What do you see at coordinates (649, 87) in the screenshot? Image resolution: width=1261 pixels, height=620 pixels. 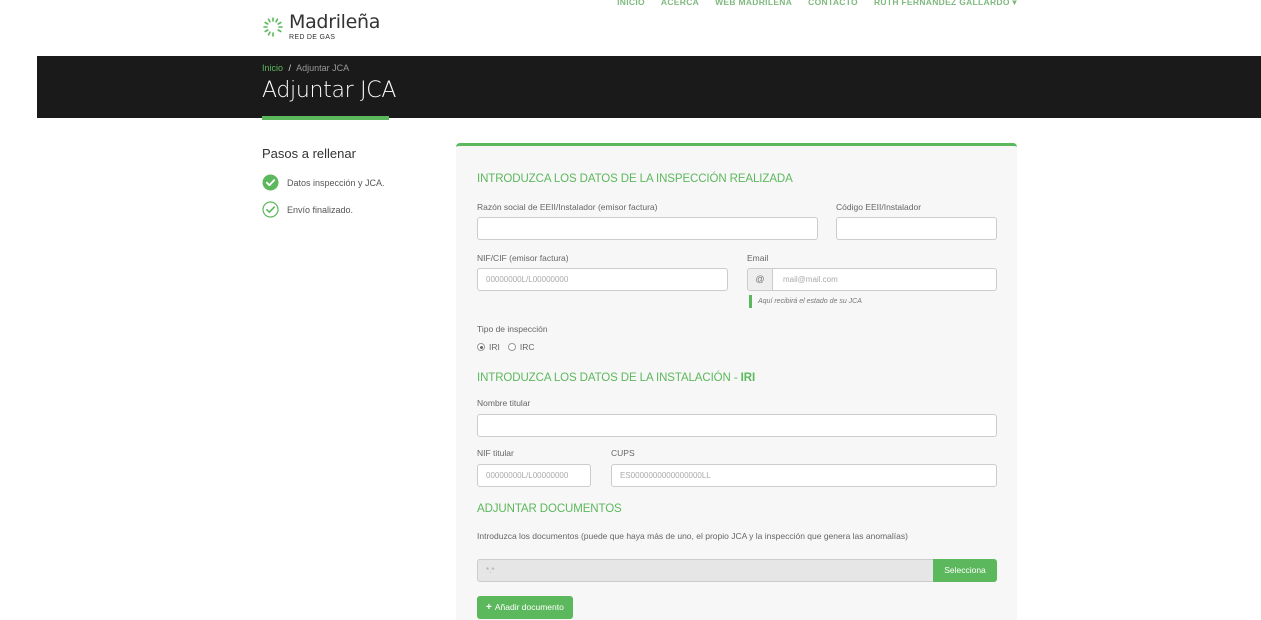 I see `page-header: Inicio / Adjuntar JCA Adjuntar JCA` at bounding box center [649, 87].